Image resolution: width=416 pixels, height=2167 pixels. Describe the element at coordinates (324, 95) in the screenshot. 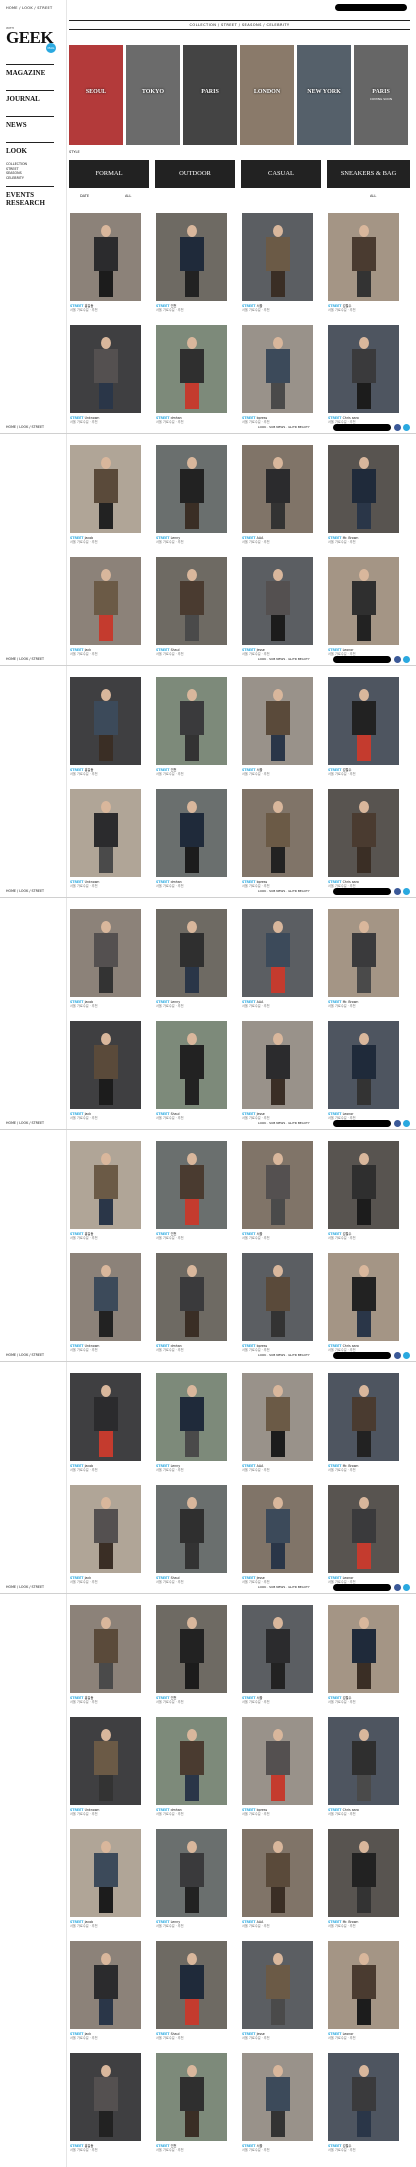

I see `city-tile: NEW YORK` at that location.